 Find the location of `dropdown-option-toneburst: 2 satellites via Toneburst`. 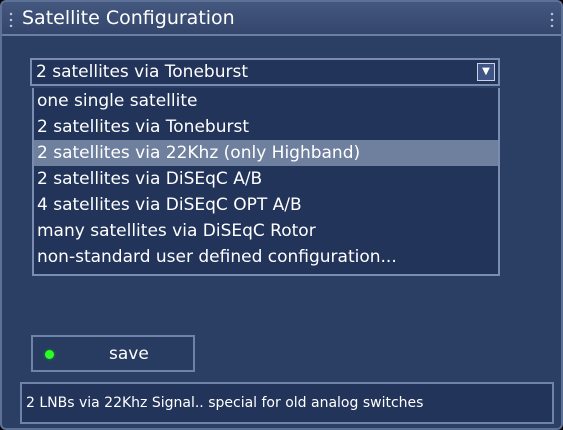

dropdown-option-toneburst: 2 satellites via Toneburst is located at coordinates (266, 127).